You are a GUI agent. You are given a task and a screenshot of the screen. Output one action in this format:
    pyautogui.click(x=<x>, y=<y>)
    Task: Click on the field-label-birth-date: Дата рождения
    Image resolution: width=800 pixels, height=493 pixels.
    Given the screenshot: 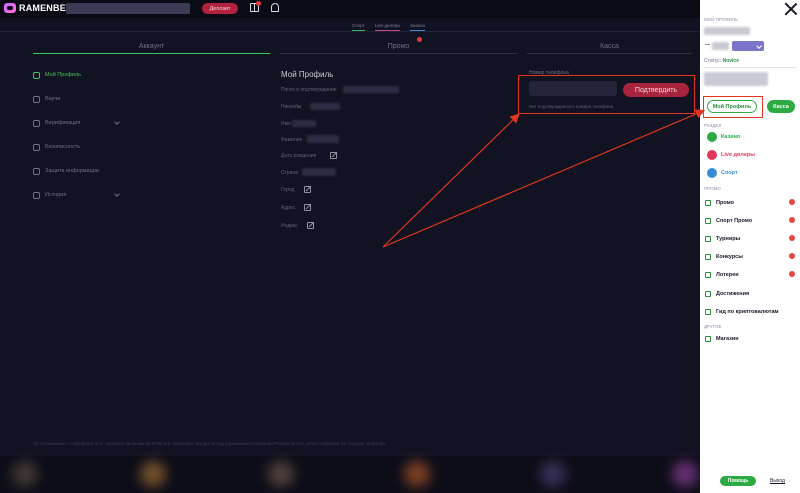 What is the action you would take?
    pyautogui.click(x=299, y=156)
    